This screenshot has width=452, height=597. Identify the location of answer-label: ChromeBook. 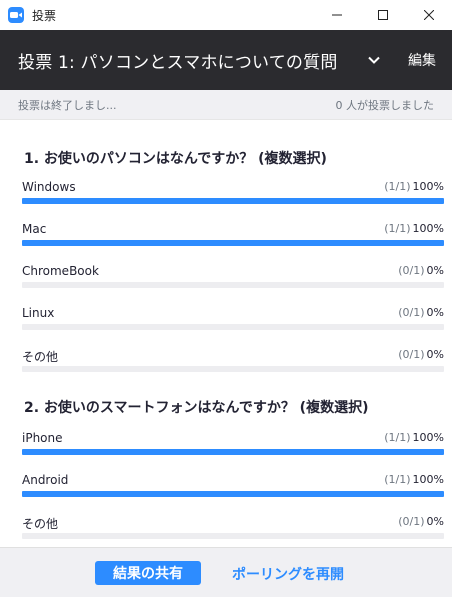
(60, 271).